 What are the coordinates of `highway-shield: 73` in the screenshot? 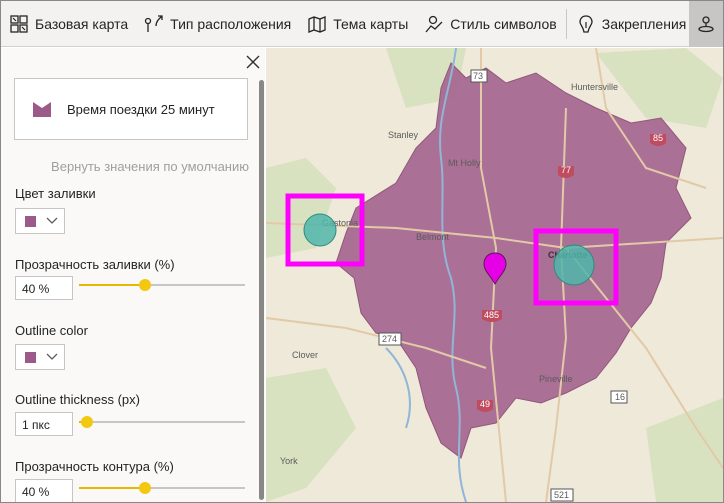 It's located at (478, 76).